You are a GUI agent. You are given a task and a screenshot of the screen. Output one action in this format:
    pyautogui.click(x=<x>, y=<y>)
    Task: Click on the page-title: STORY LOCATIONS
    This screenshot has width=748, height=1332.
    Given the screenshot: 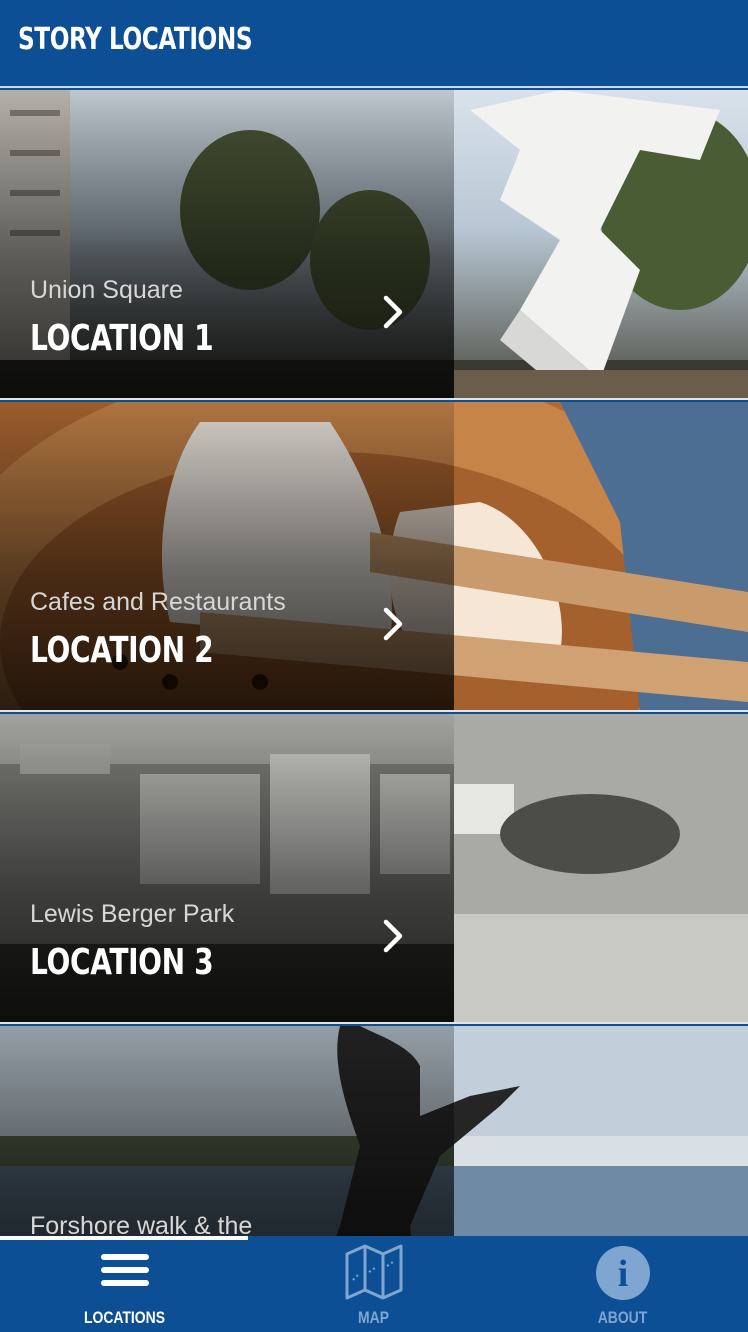 What is the action you would take?
    pyautogui.click(x=135, y=39)
    